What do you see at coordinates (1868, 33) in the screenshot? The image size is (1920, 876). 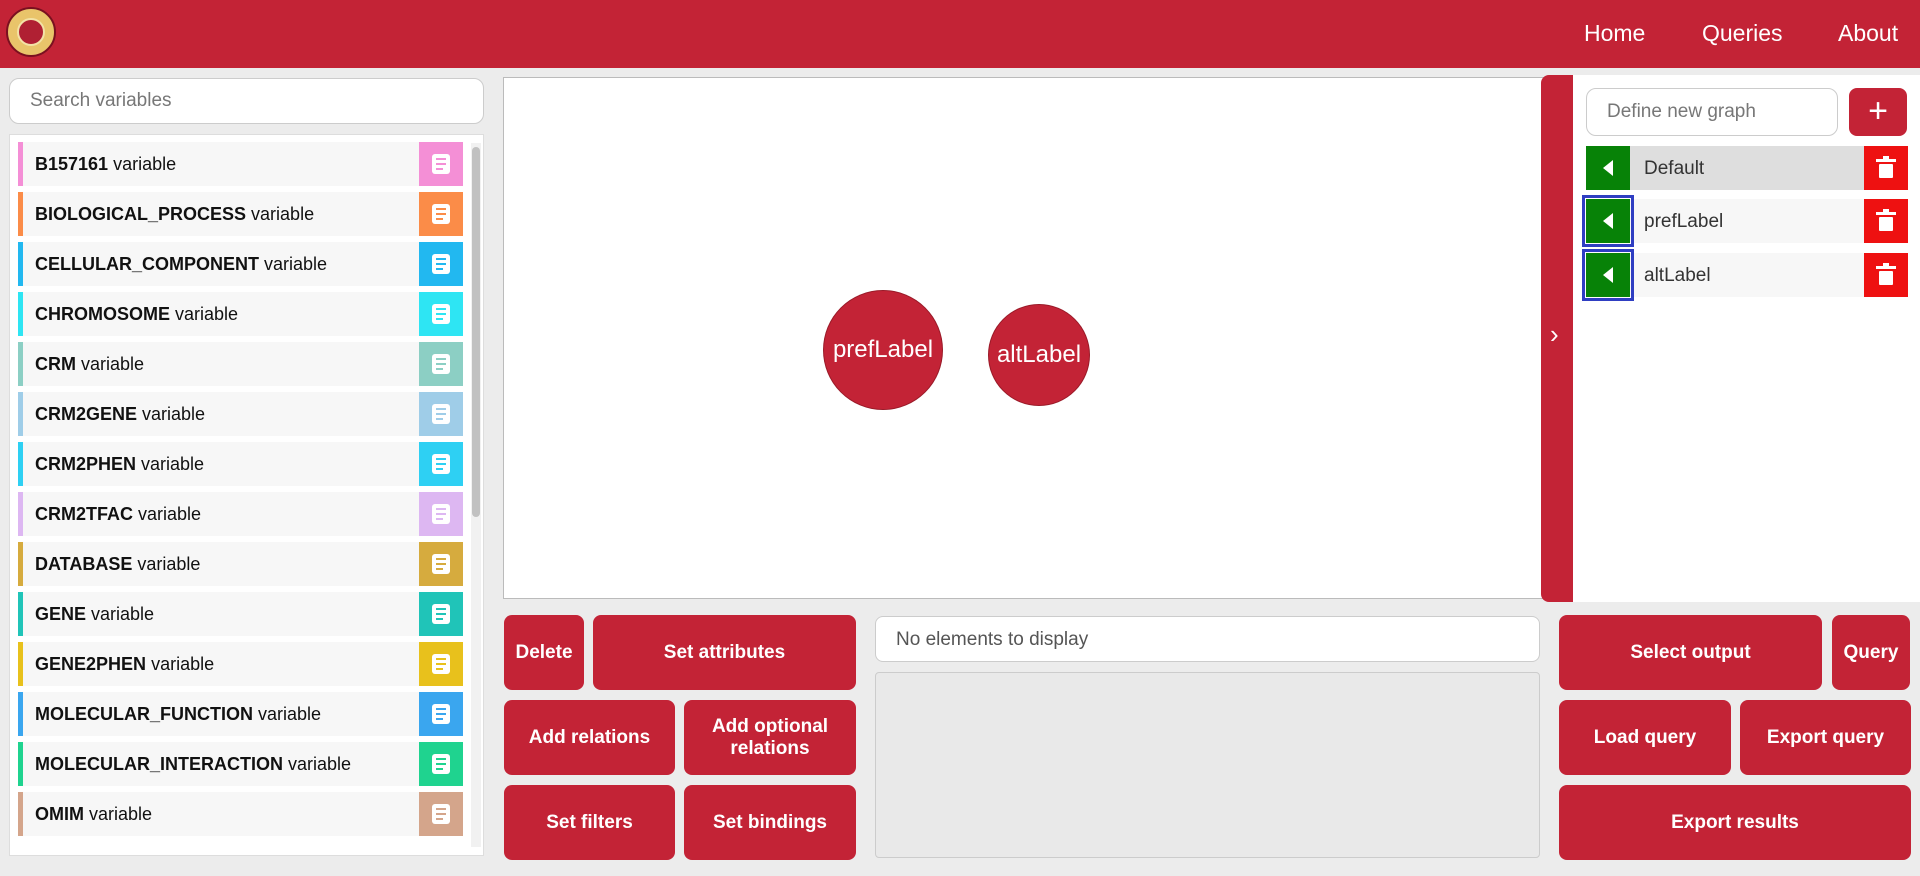 I see `nav-about-link: About` at bounding box center [1868, 33].